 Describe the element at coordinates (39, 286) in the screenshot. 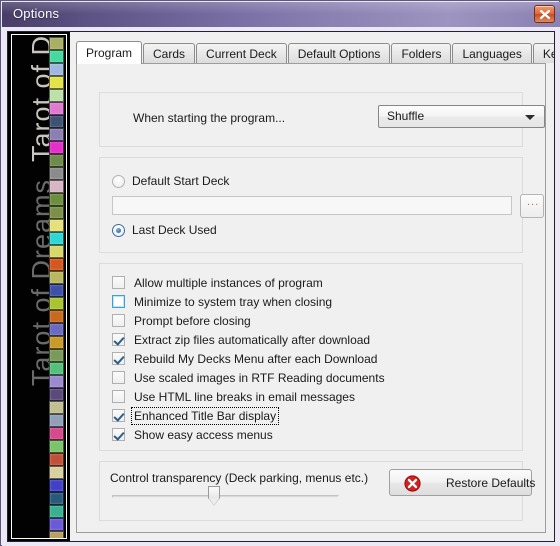

I see `deck-spine-banner: Tarot of Dreams Tarot of Dreams` at that location.